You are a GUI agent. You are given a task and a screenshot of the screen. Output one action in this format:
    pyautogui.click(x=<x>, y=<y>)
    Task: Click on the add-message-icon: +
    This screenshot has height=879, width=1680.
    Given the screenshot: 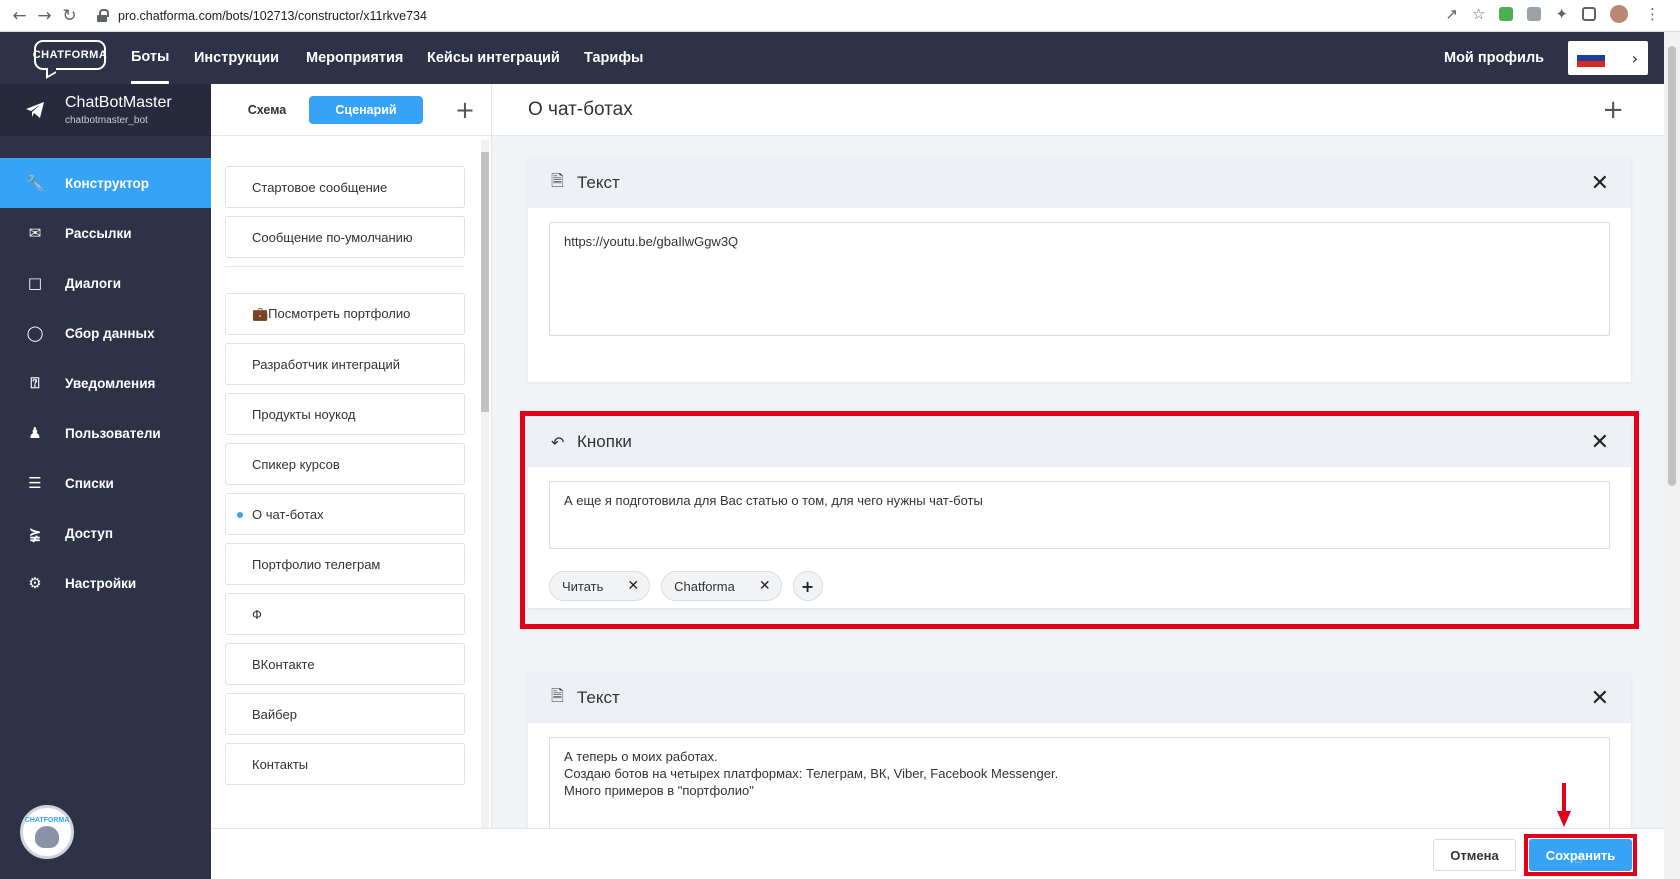 What is the action you would take?
    pyautogui.click(x=465, y=110)
    